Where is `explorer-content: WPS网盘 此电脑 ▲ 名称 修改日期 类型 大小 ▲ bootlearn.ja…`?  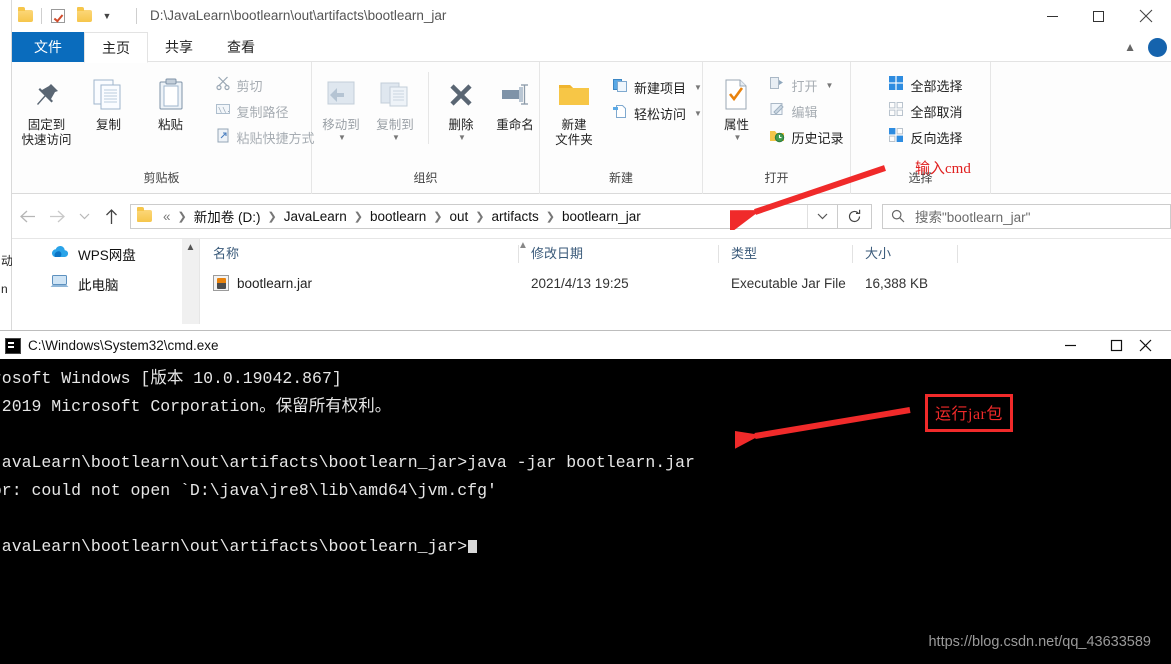 explorer-content: WPS网盘 此电脑 ▲ 名称 修改日期 类型 大小 ▲ bootlearn.ja… is located at coordinates (591, 281).